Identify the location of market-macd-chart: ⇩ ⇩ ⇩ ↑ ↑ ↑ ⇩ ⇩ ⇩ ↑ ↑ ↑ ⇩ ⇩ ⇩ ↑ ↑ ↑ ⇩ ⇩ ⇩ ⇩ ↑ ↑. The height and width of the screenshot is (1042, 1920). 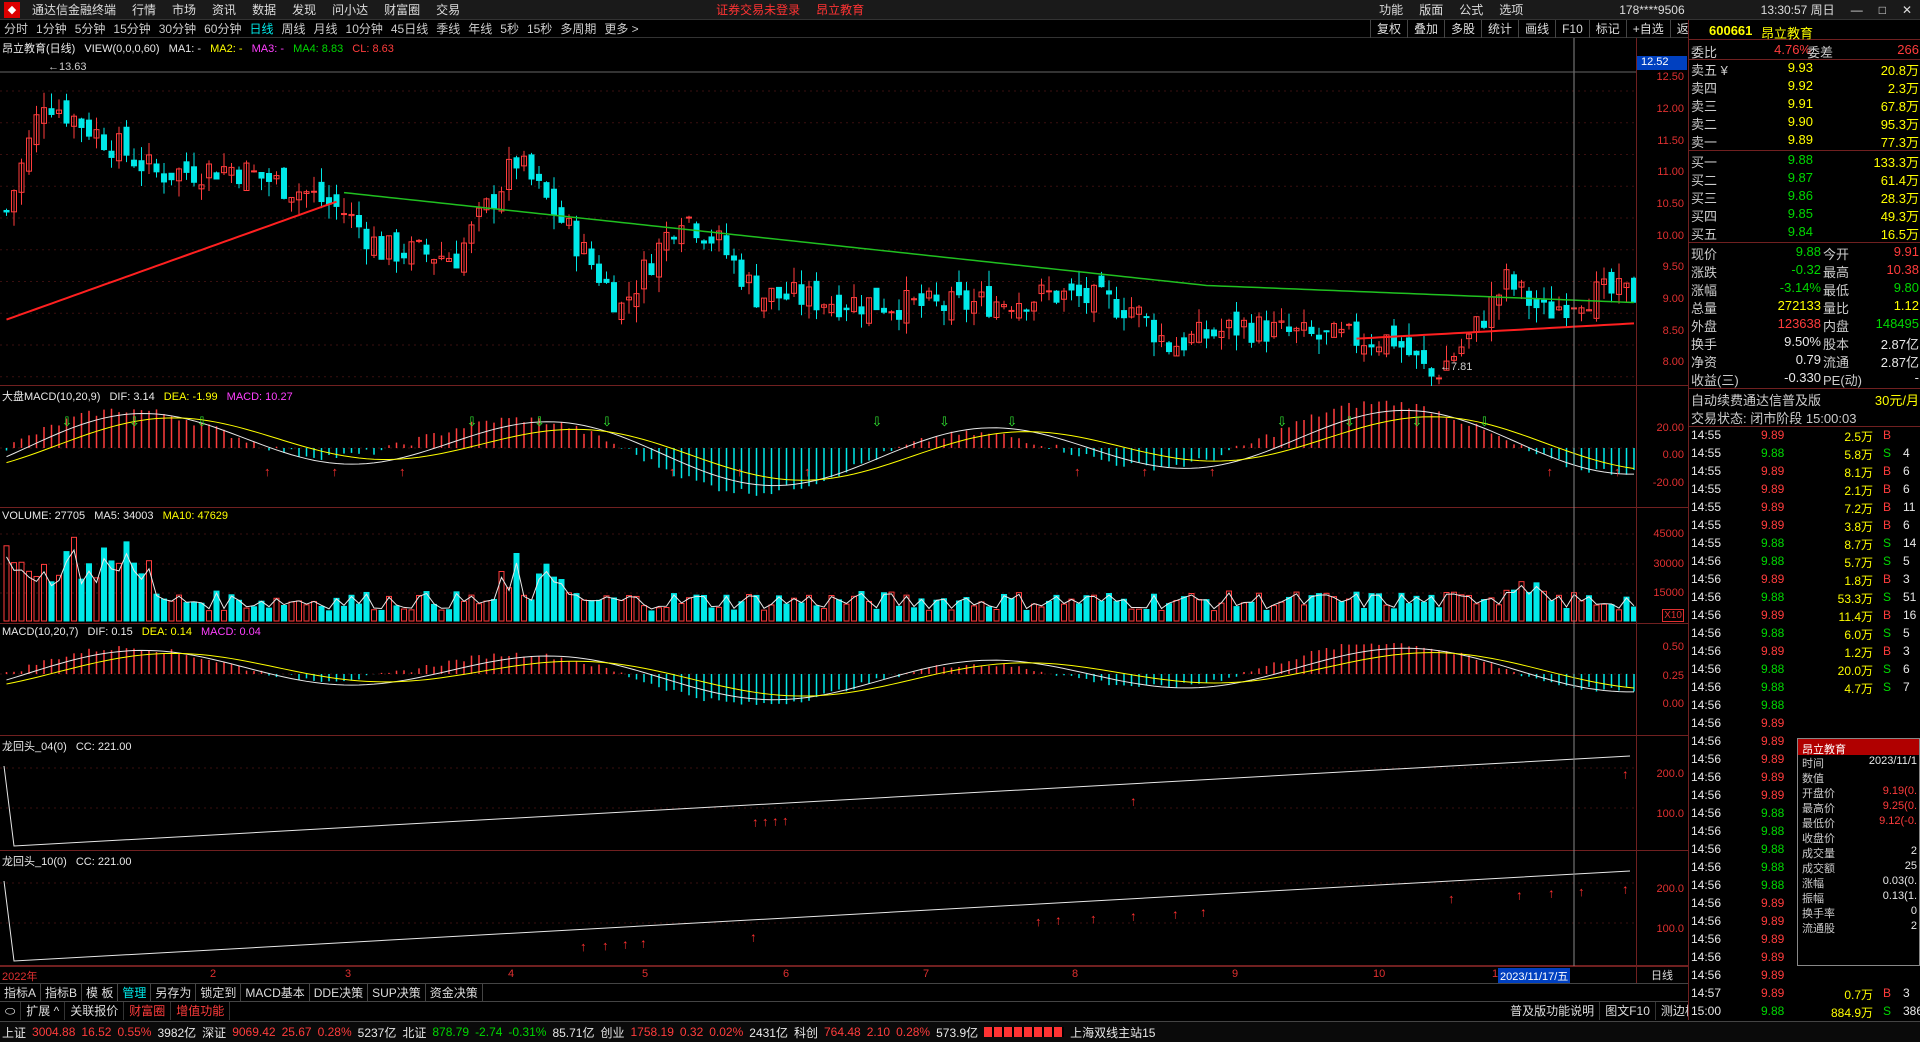
(818, 447).